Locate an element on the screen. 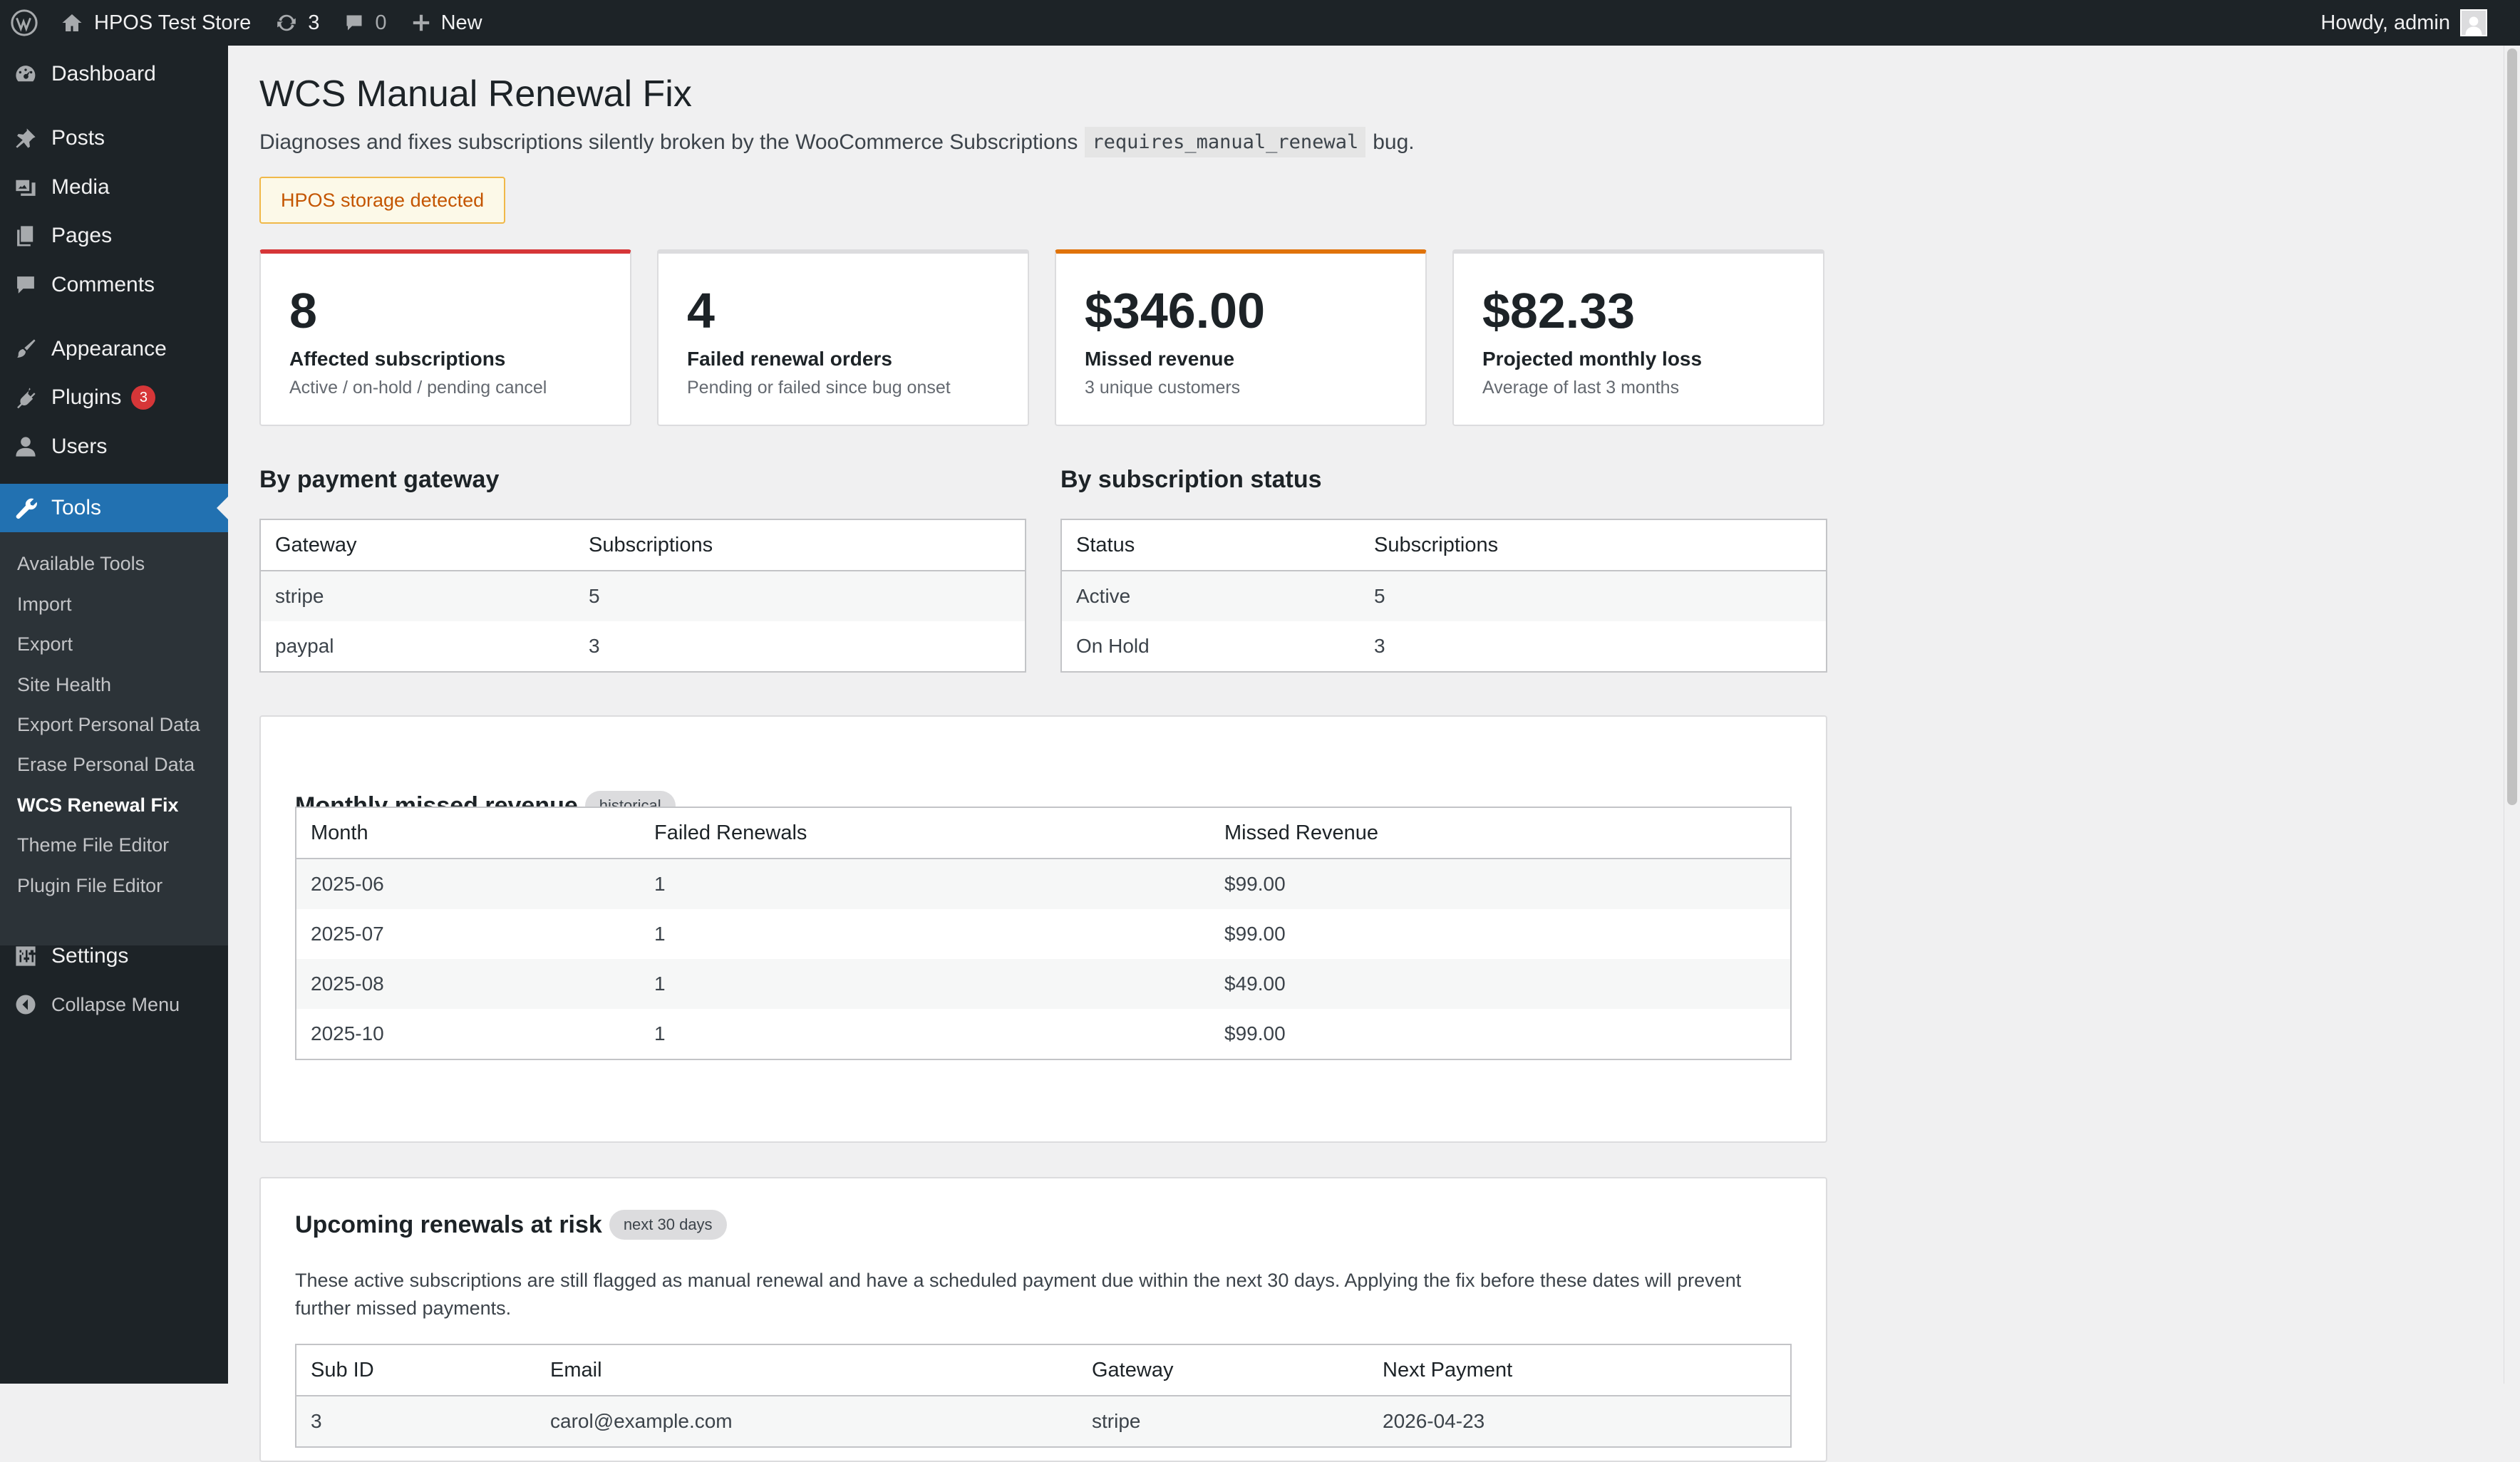 This screenshot has width=2520, height=1462. collapse-menu-label: Collapse Menu is located at coordinates (115, 1004).